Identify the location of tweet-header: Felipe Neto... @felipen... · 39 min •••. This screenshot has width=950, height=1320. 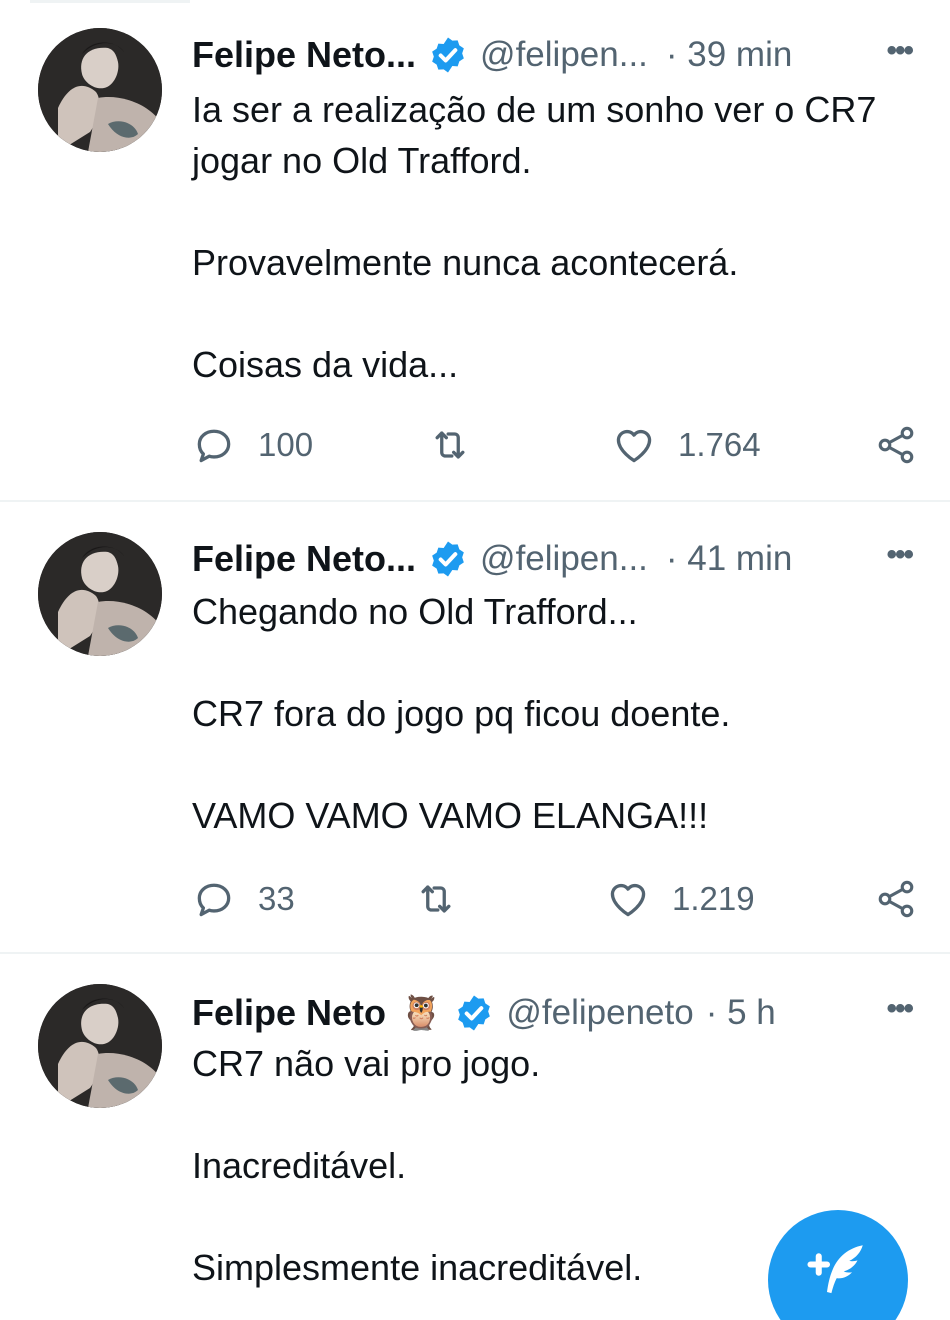
(556, 55).